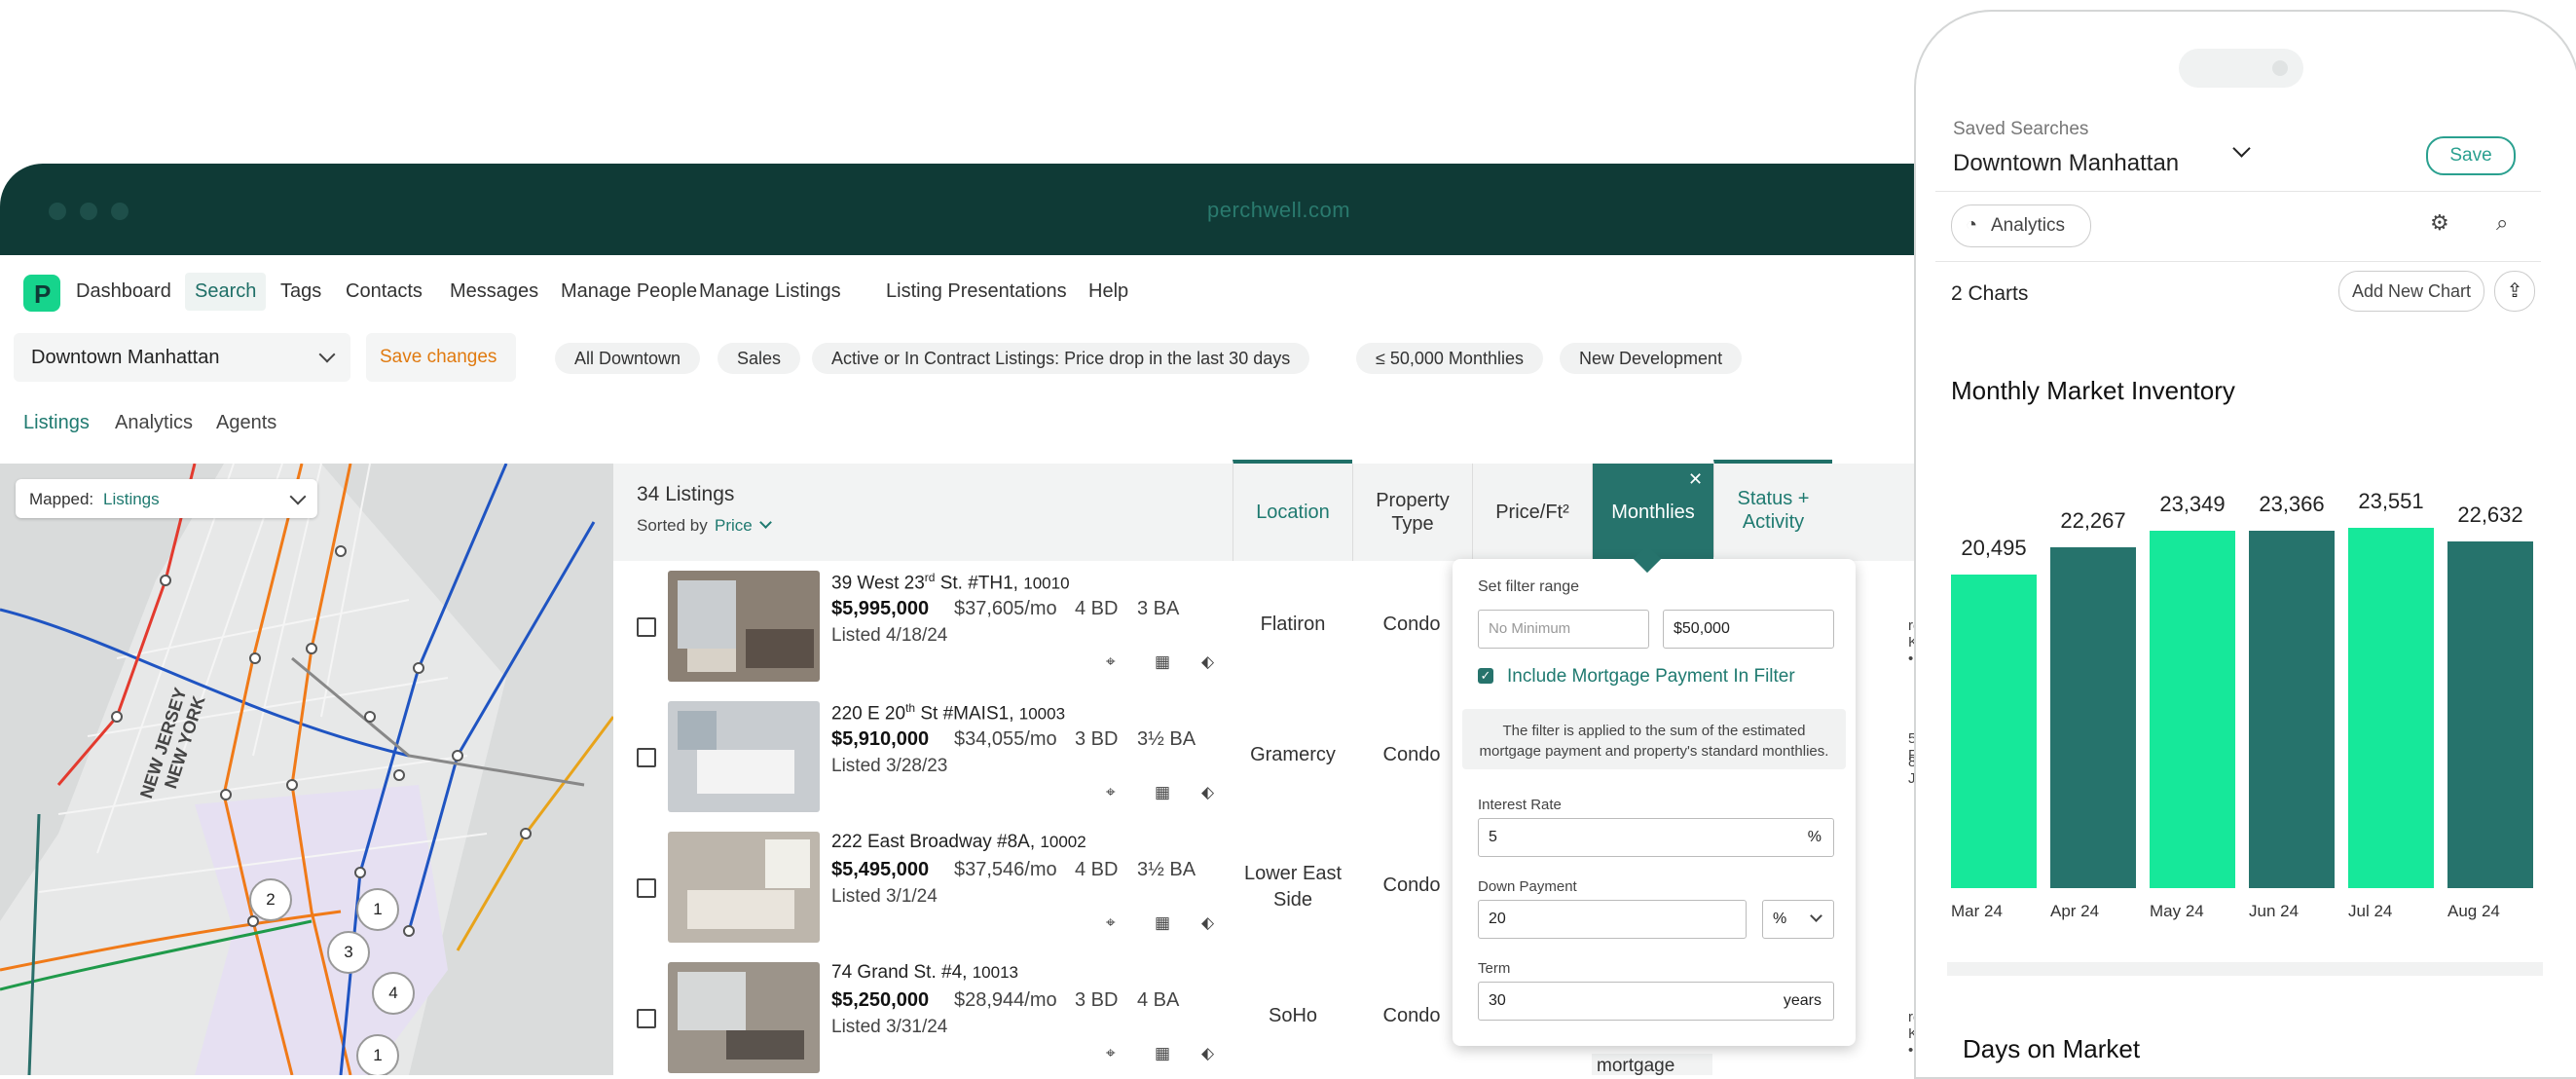 This screenshot has height=1079, width=2576. Describe the element at coordinates (1798, 919) in the screenshot. I see `down-payment-unit-select: %` at that location.